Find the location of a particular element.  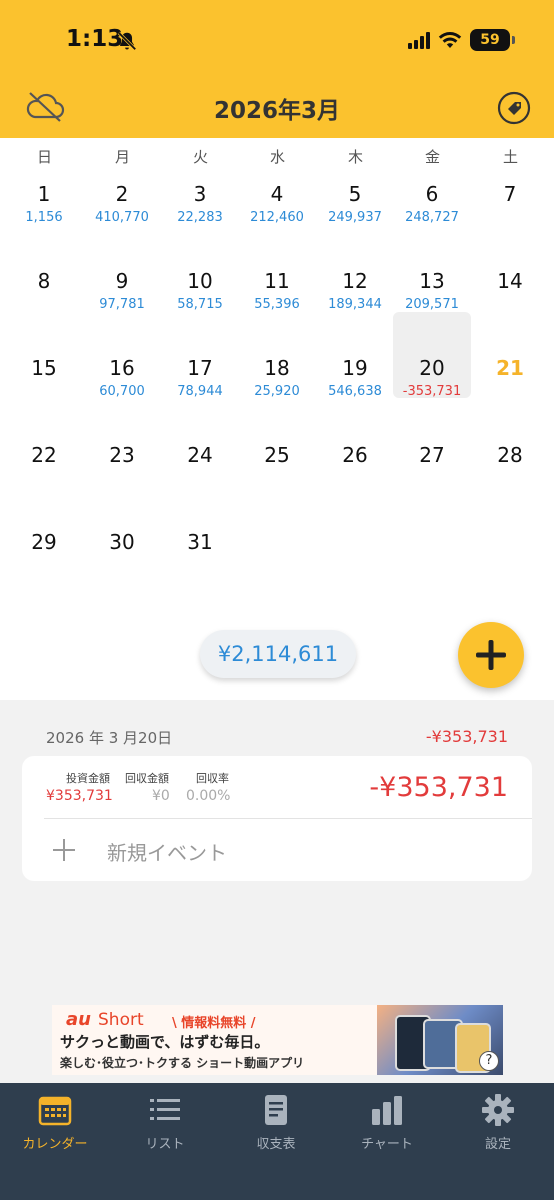

calendar-day: 19 546,638 is located at coordinates (355, 355).